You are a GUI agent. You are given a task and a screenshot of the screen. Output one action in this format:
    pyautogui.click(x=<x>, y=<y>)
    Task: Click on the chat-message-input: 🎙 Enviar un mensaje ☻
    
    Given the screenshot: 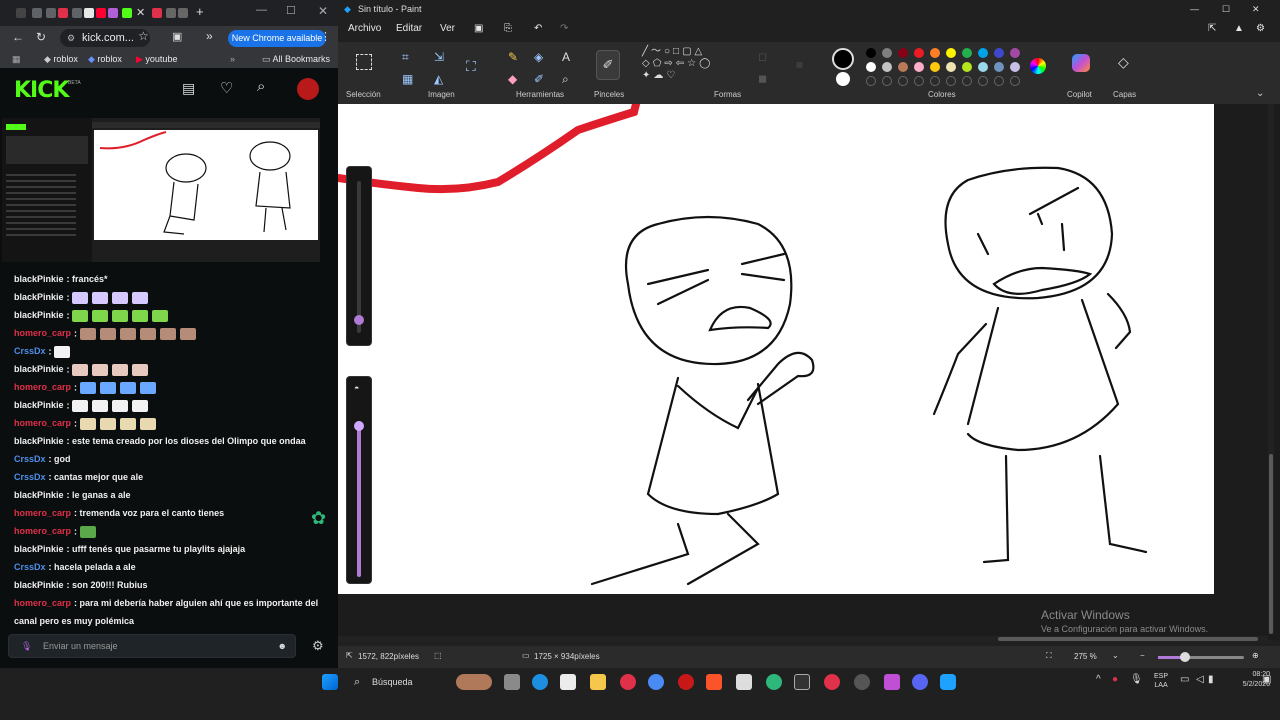 What is the action you would take?
    pyautogui.click(x=152, y=646)
    